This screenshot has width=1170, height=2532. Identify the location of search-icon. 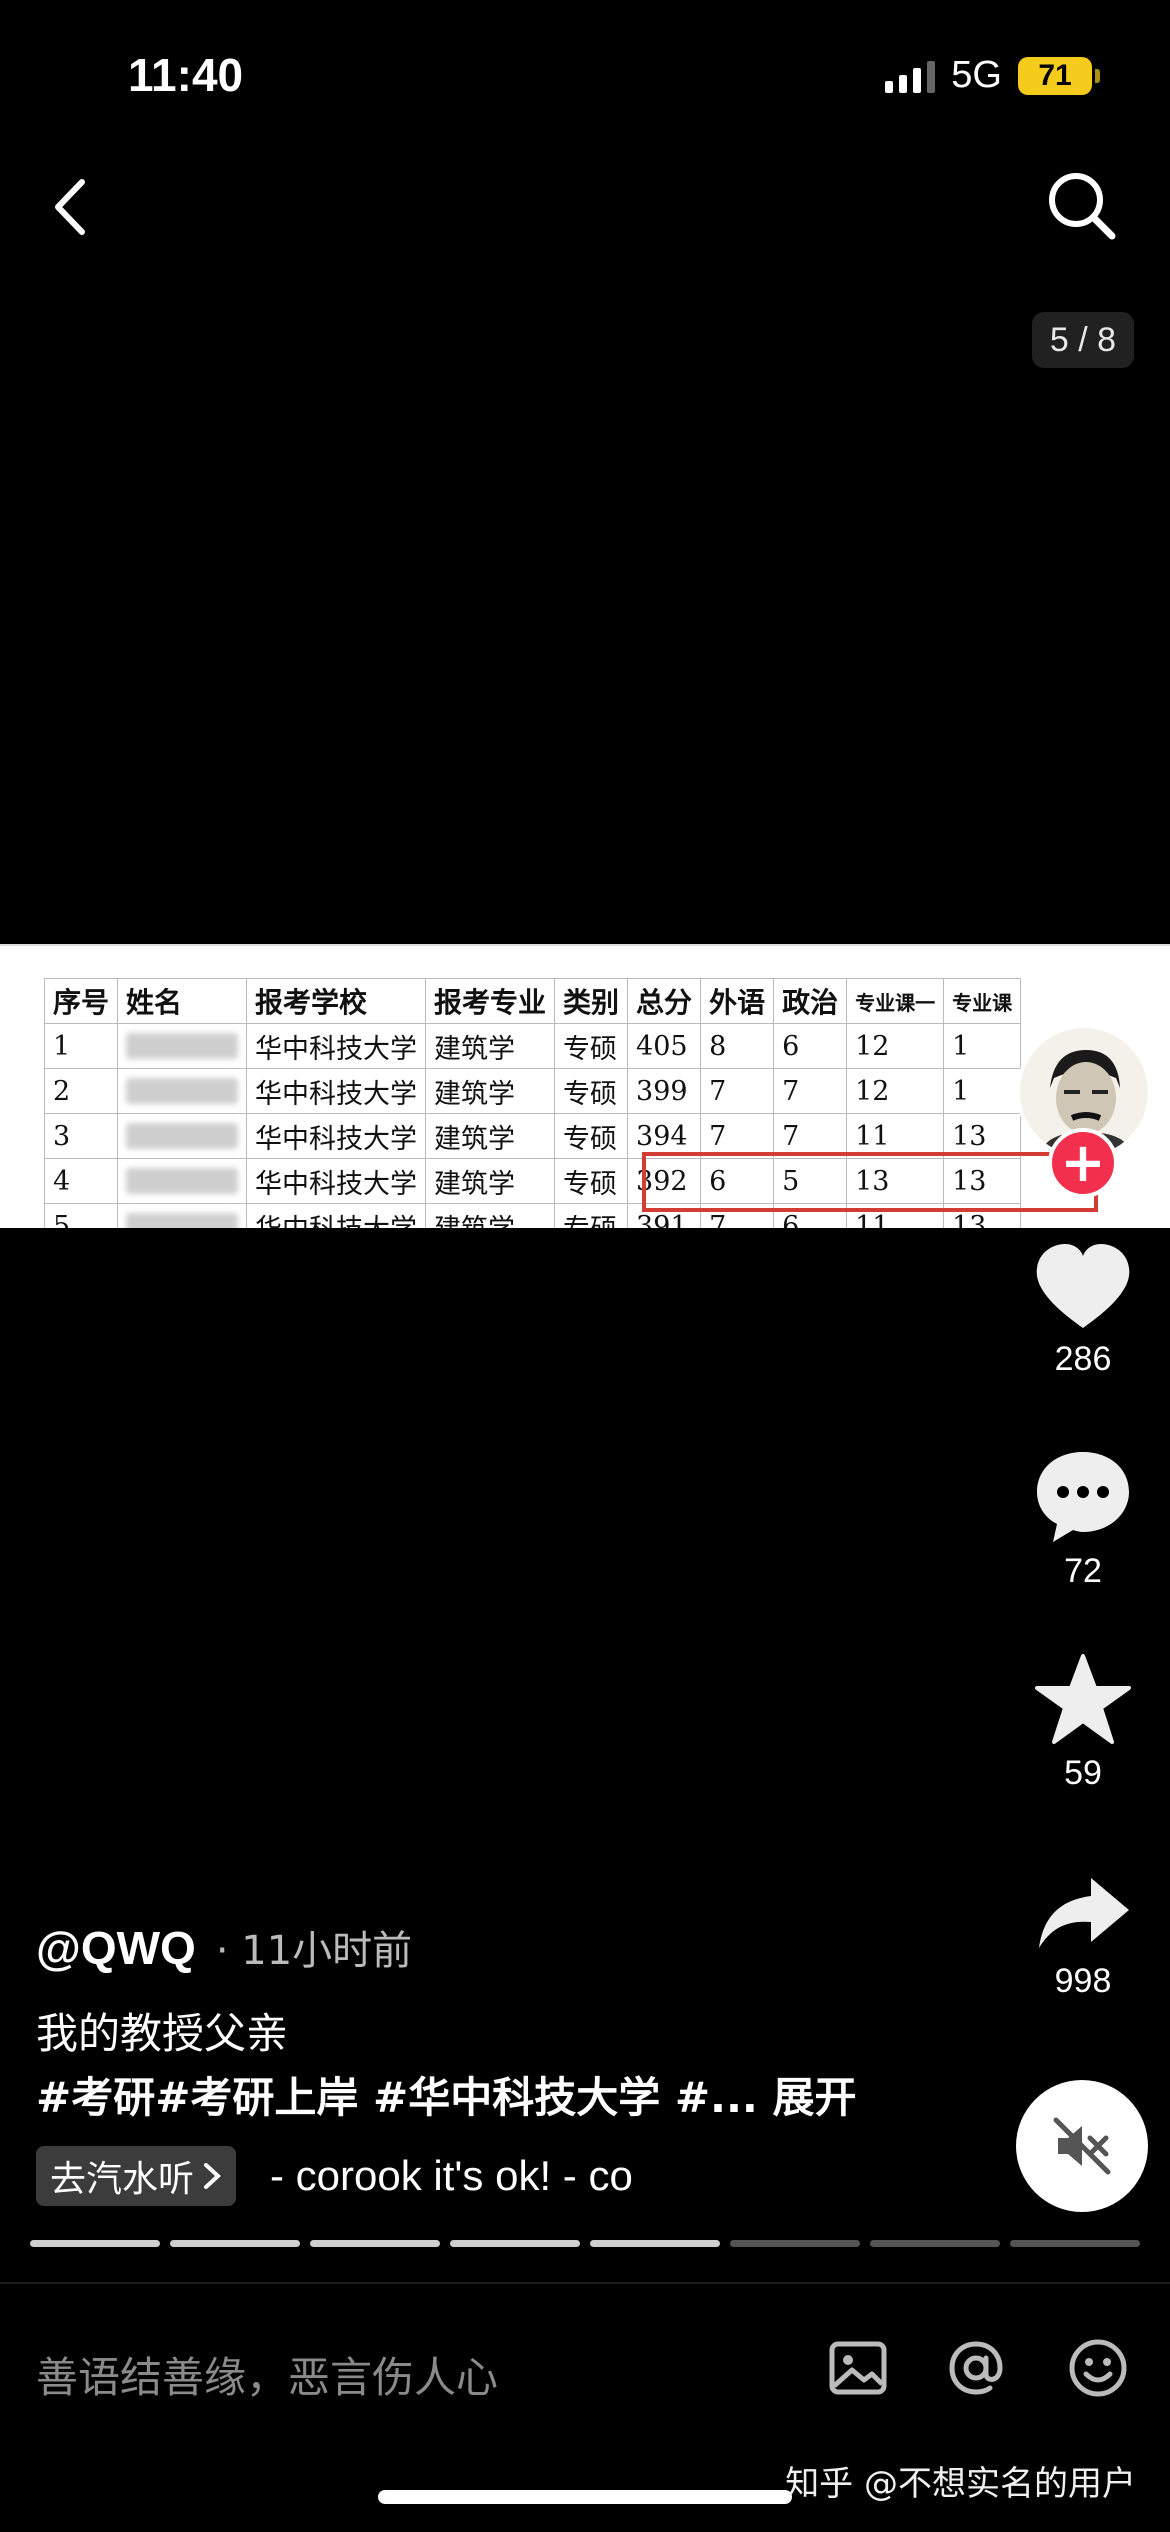
(1082, 206).